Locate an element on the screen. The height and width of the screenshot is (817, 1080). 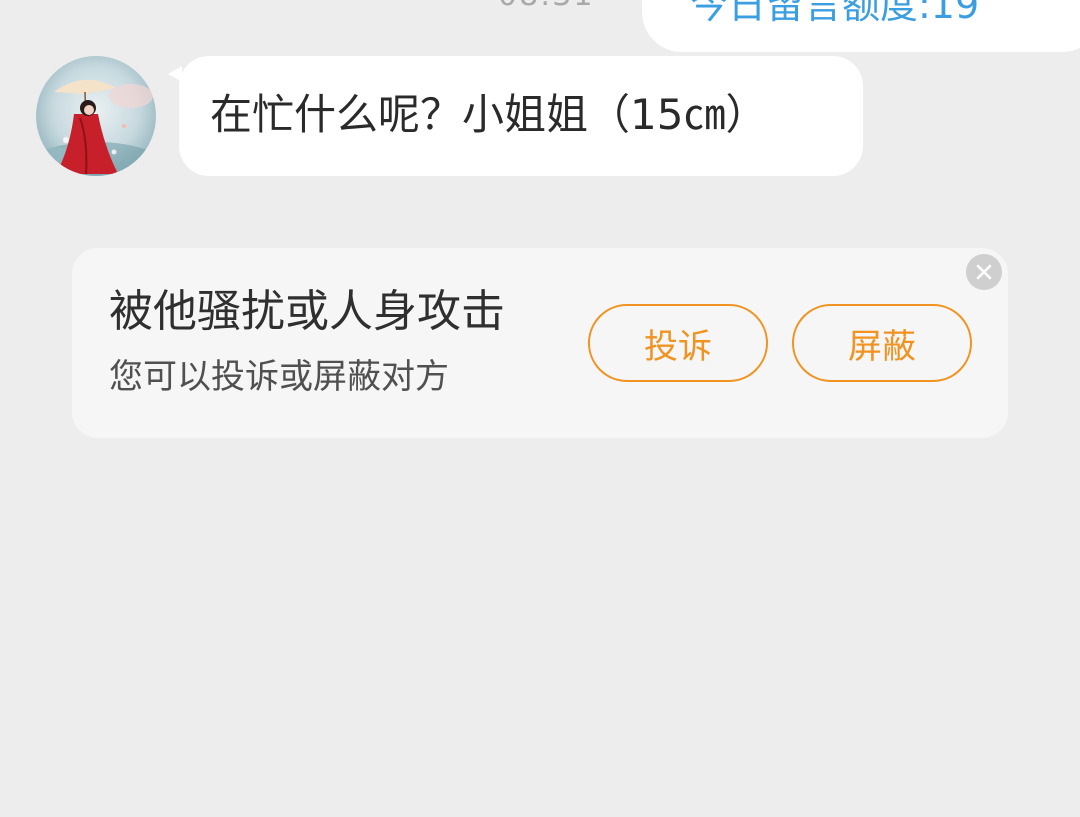
quota-text: 今日留言额度:19 is located at coordinates (835, 13).